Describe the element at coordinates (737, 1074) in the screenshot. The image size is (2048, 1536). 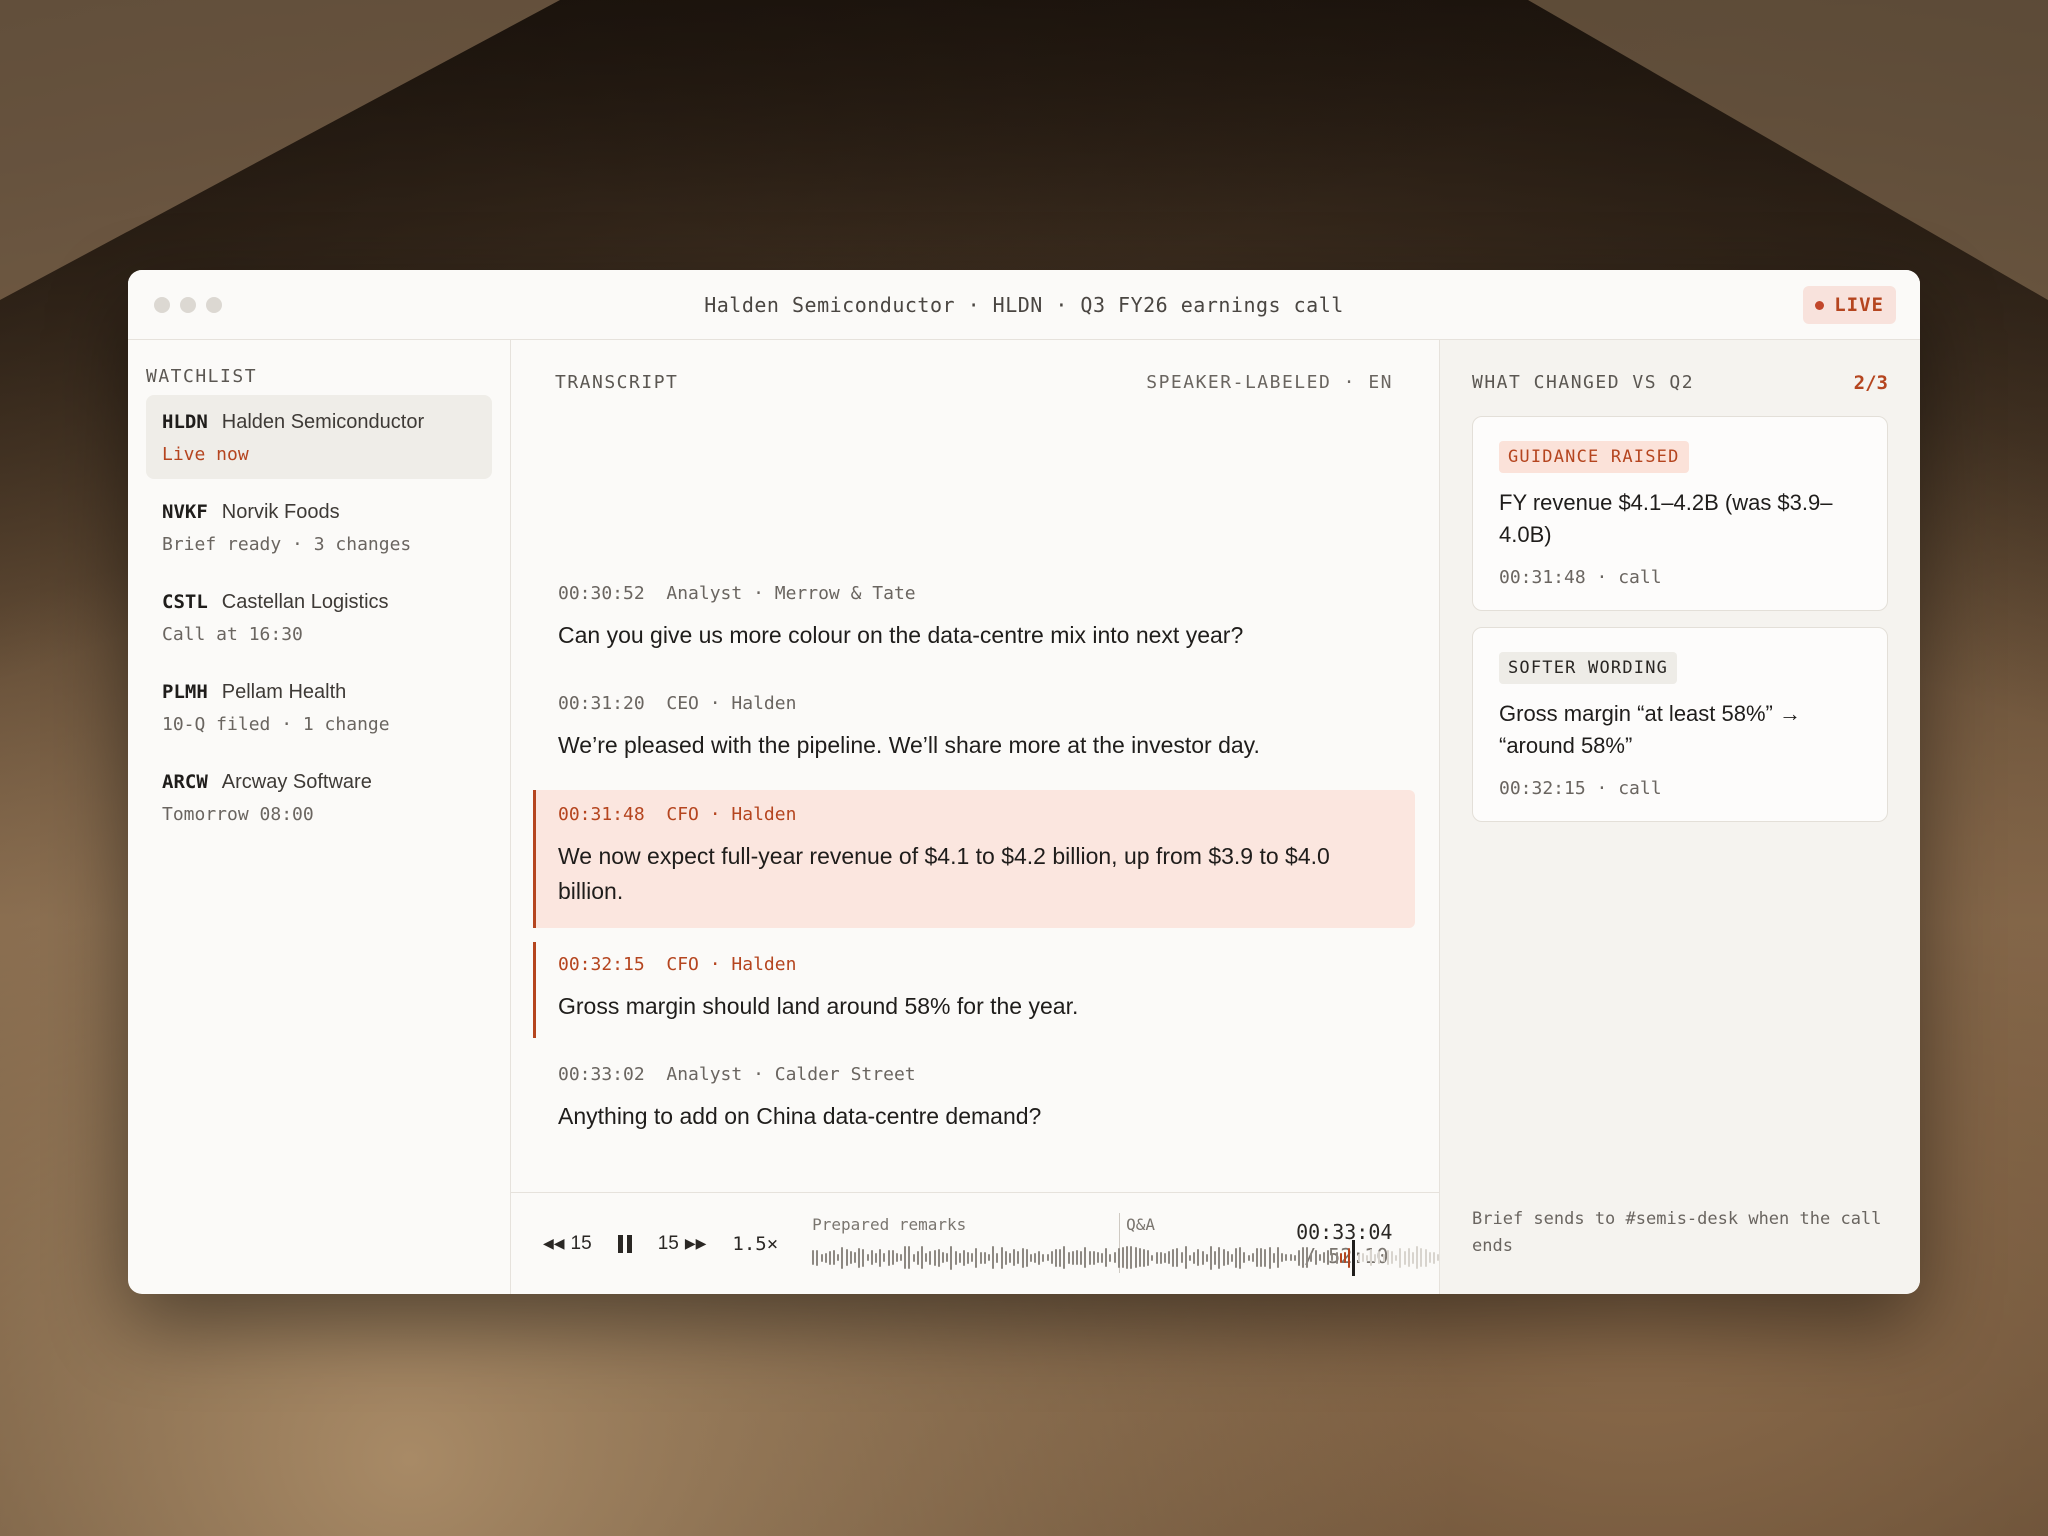
I see `utterance-meta: 00:33:02 Analyst · Calder Street` at that location.